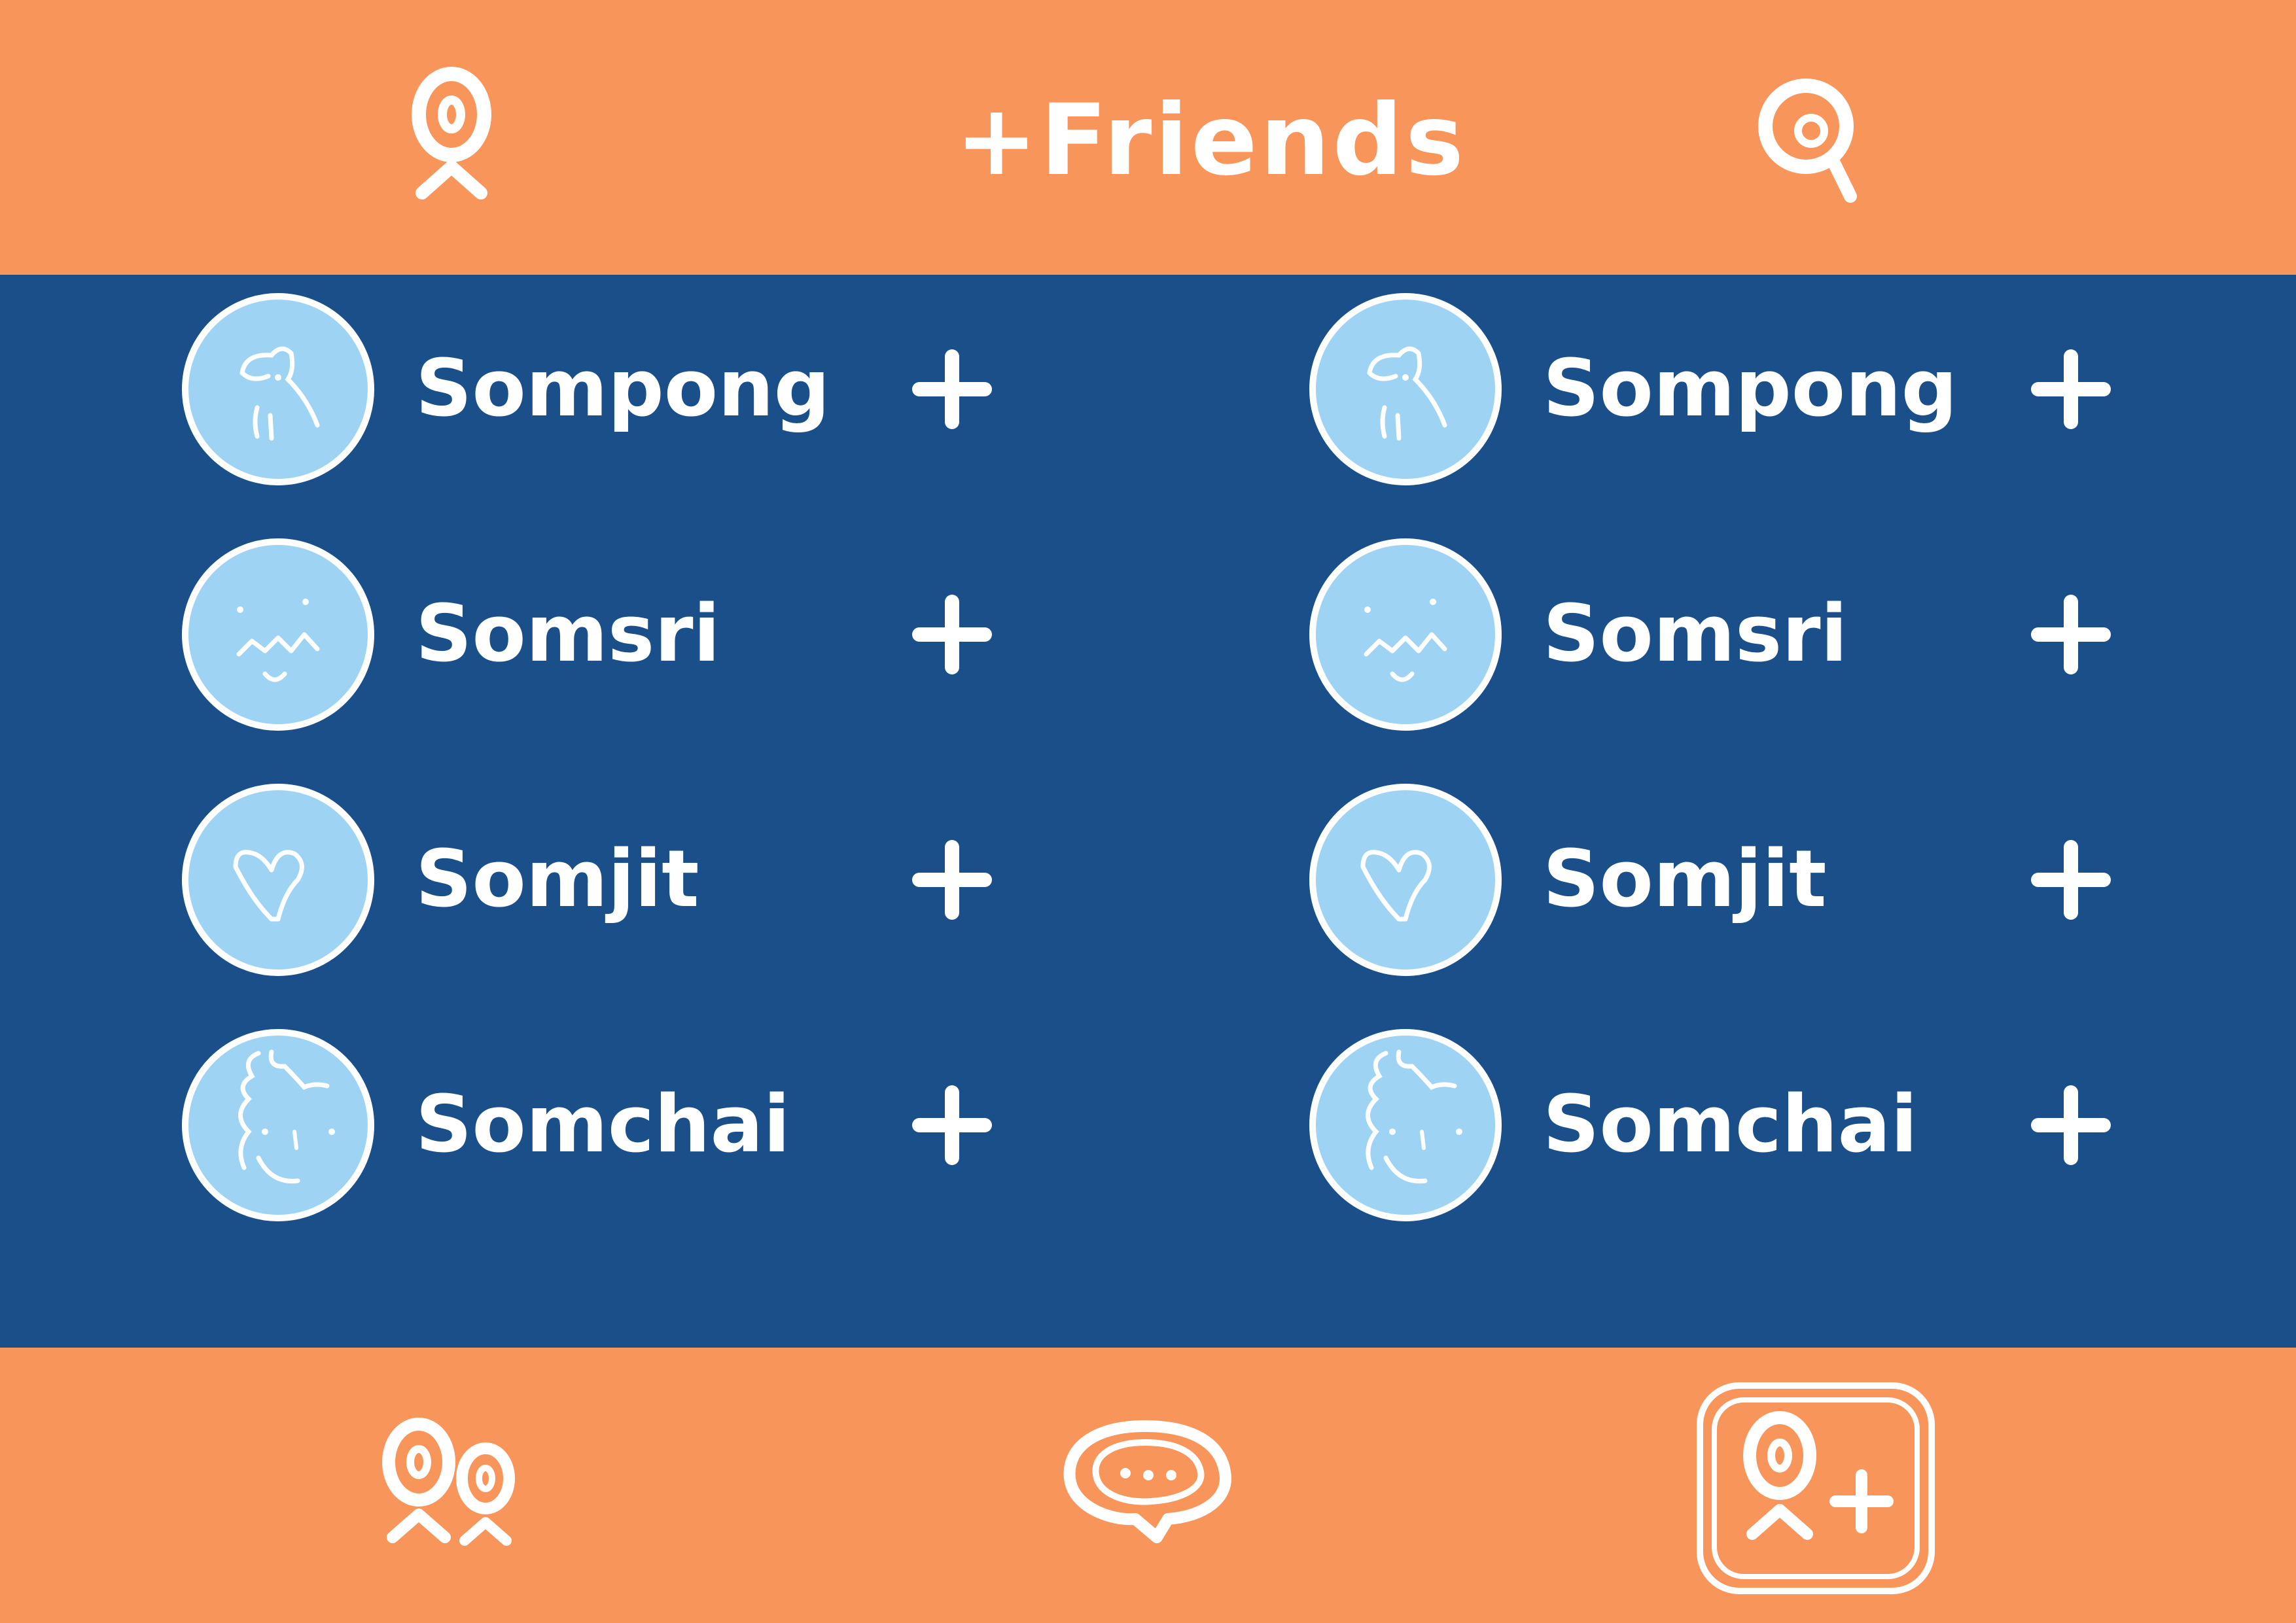 Image resolution: width=2296 pixels, height=1623 pixels. I want to click on page-title: +Friends, so click(1211, 141).